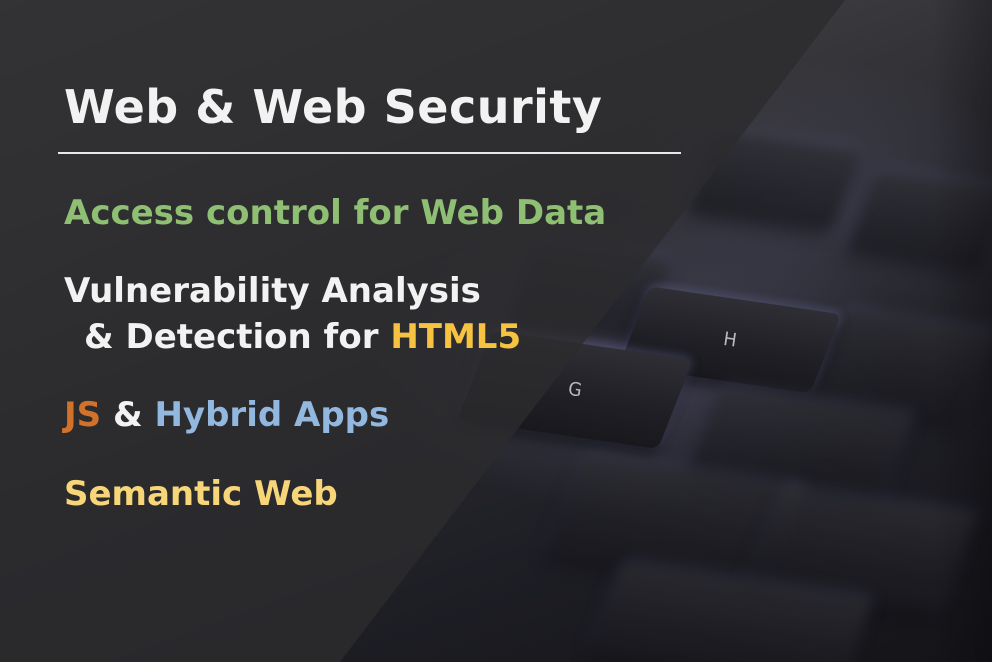 Image resolution: width=992 pixels, height=662 pixels. I want to click on js-label: JS, so click(83, 415).